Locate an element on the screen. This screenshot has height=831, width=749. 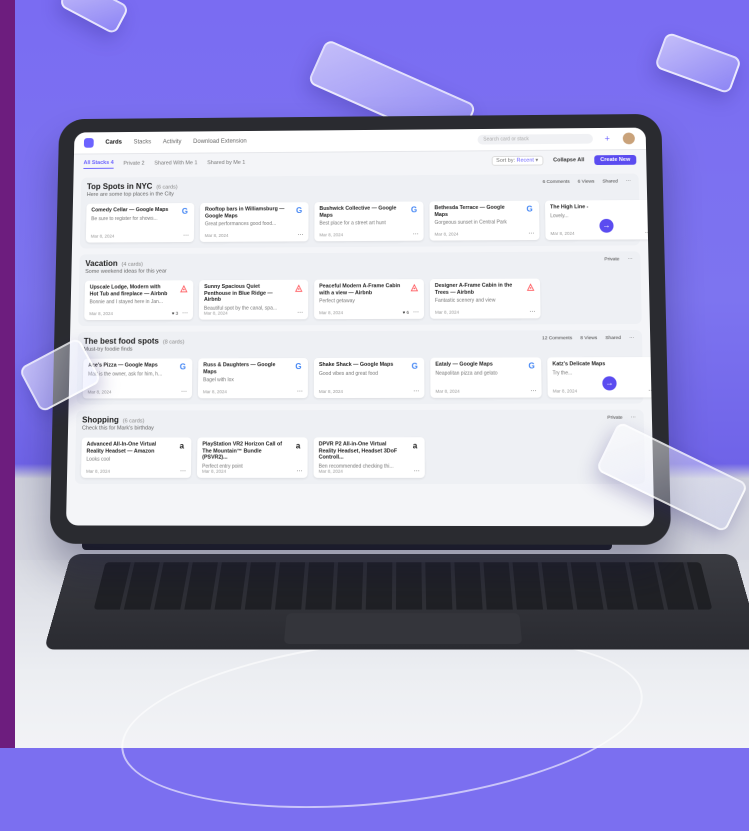
stack-meta-item: 6 Comments is located at coordinates (556, 182).